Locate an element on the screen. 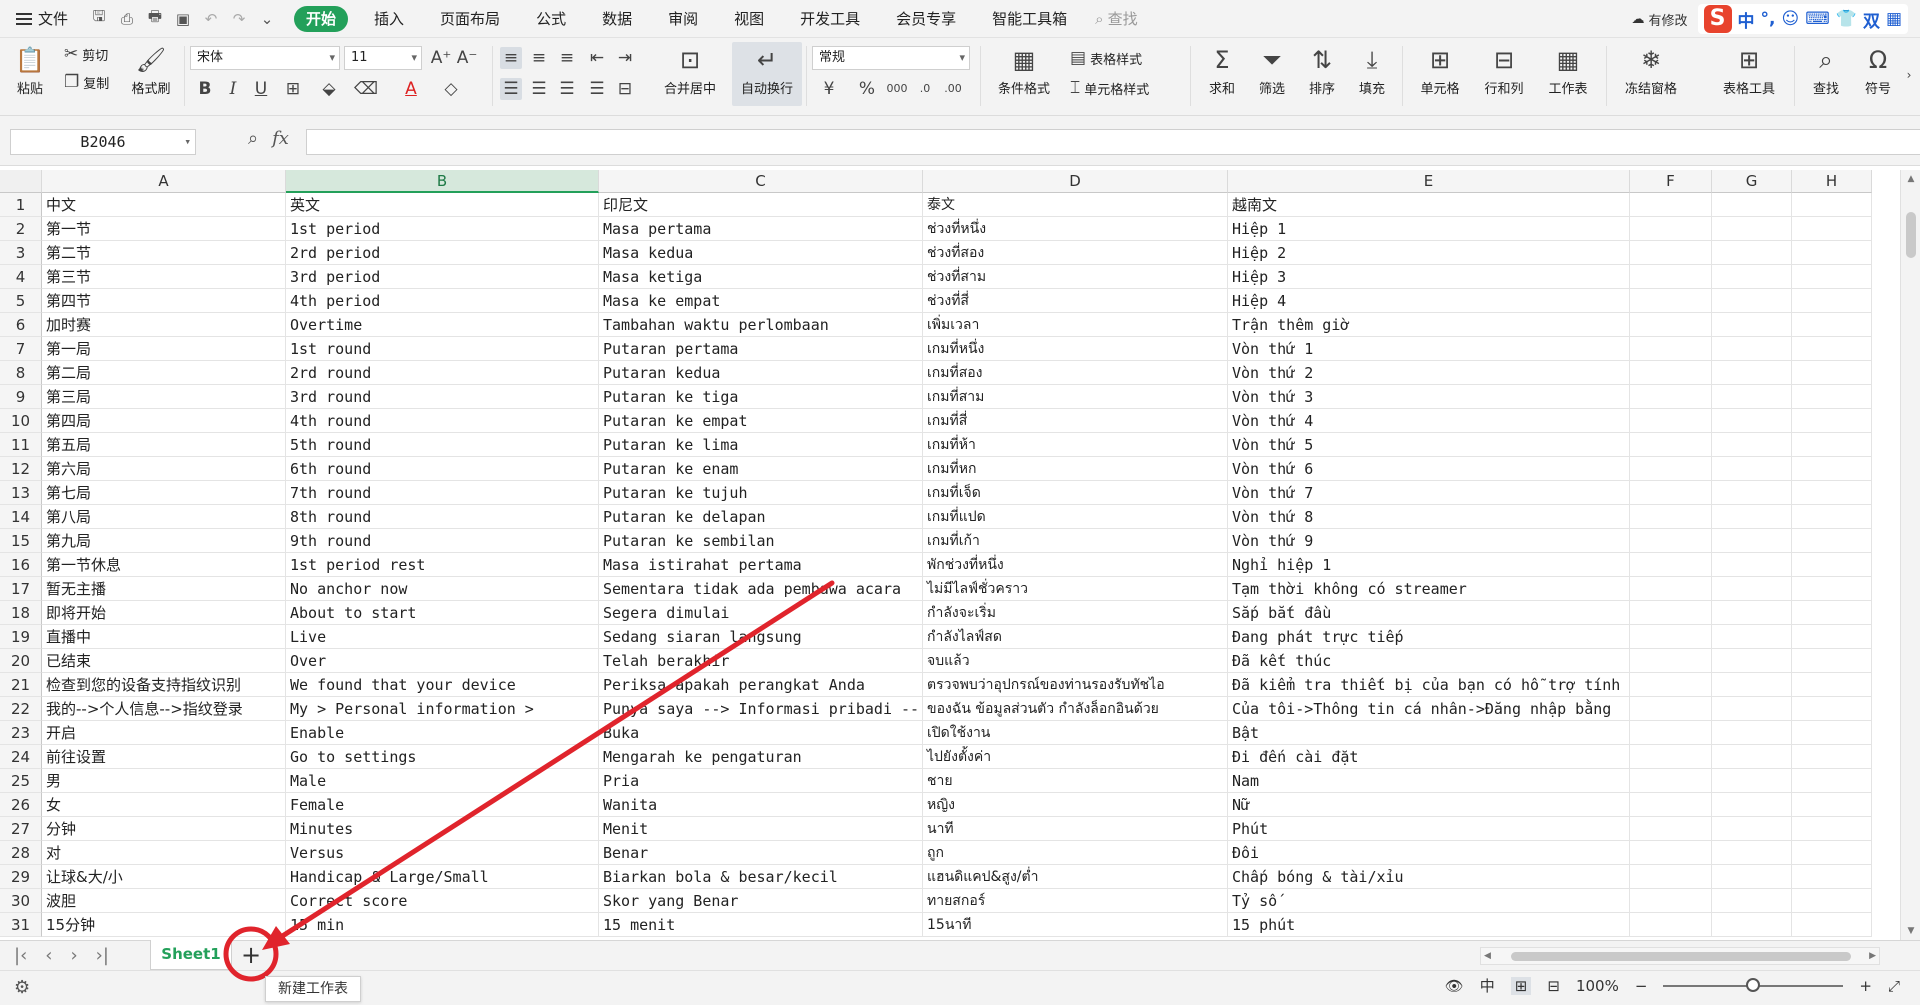 The width and height of the screenshot is (1920, 1005). cell-c28: Benar is located at coordinates (761, 853).